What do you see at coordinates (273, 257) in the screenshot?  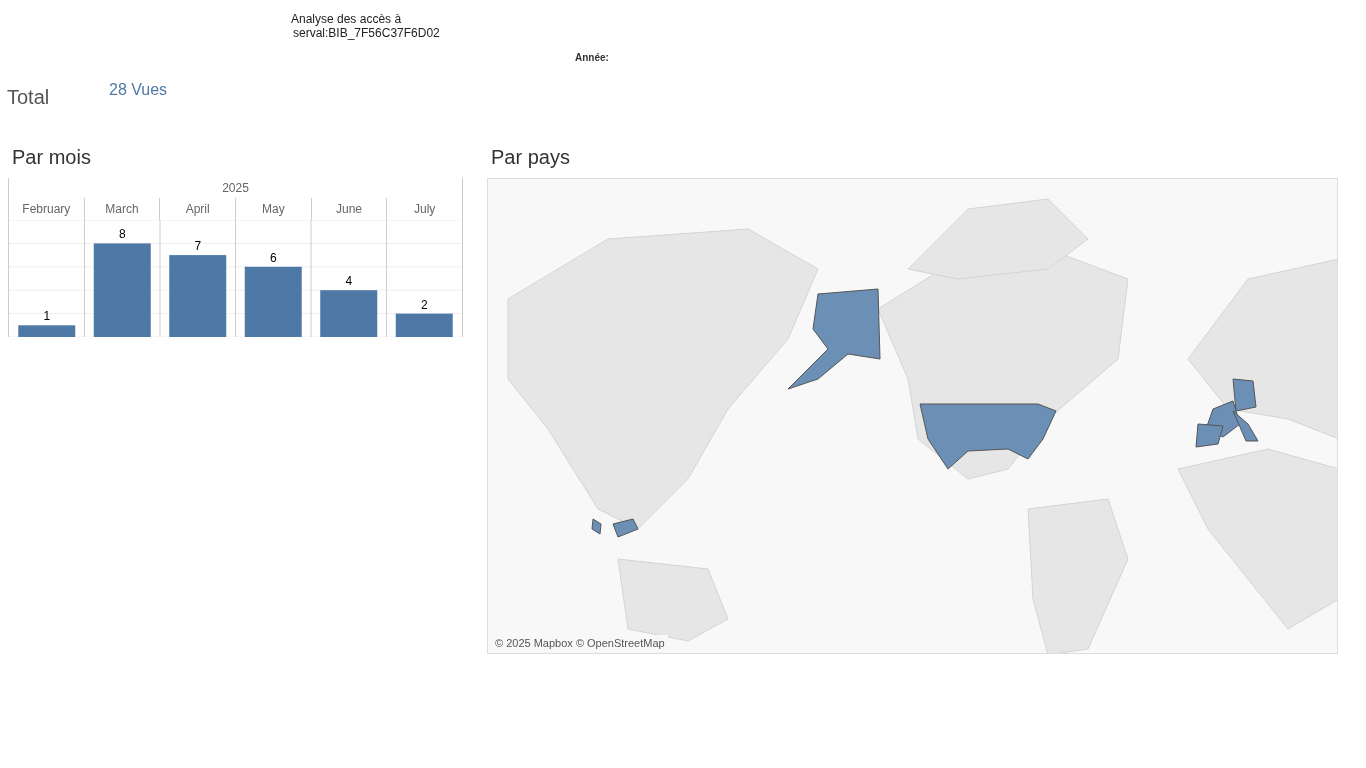 I see `data-label: 6` at bounding box center [273, 257].